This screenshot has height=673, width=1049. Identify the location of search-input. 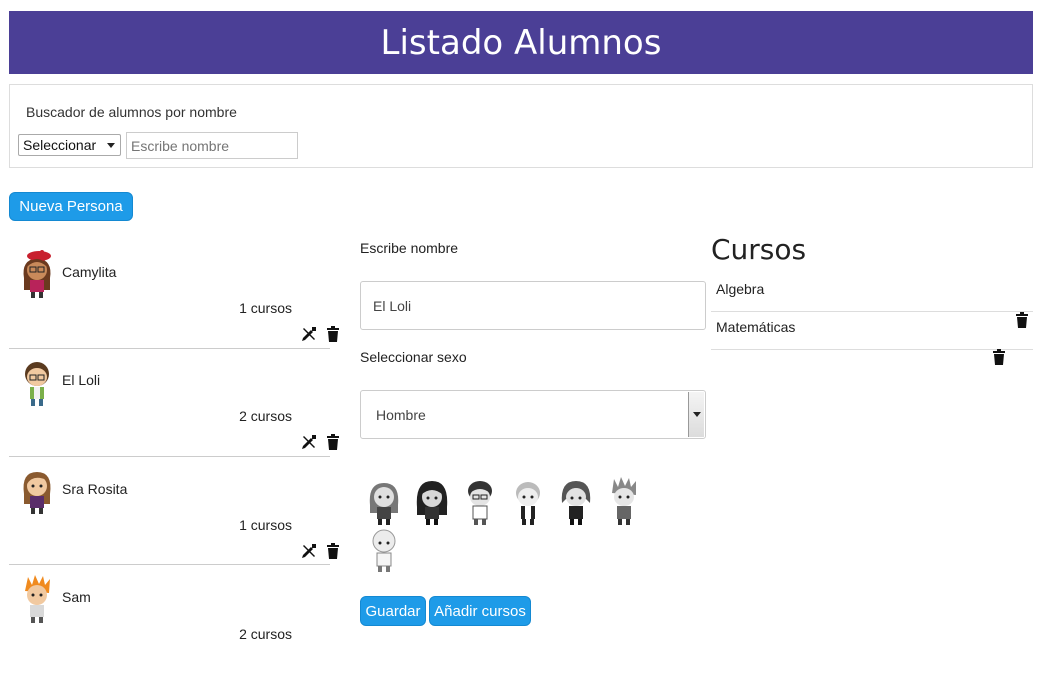
(212, 145).